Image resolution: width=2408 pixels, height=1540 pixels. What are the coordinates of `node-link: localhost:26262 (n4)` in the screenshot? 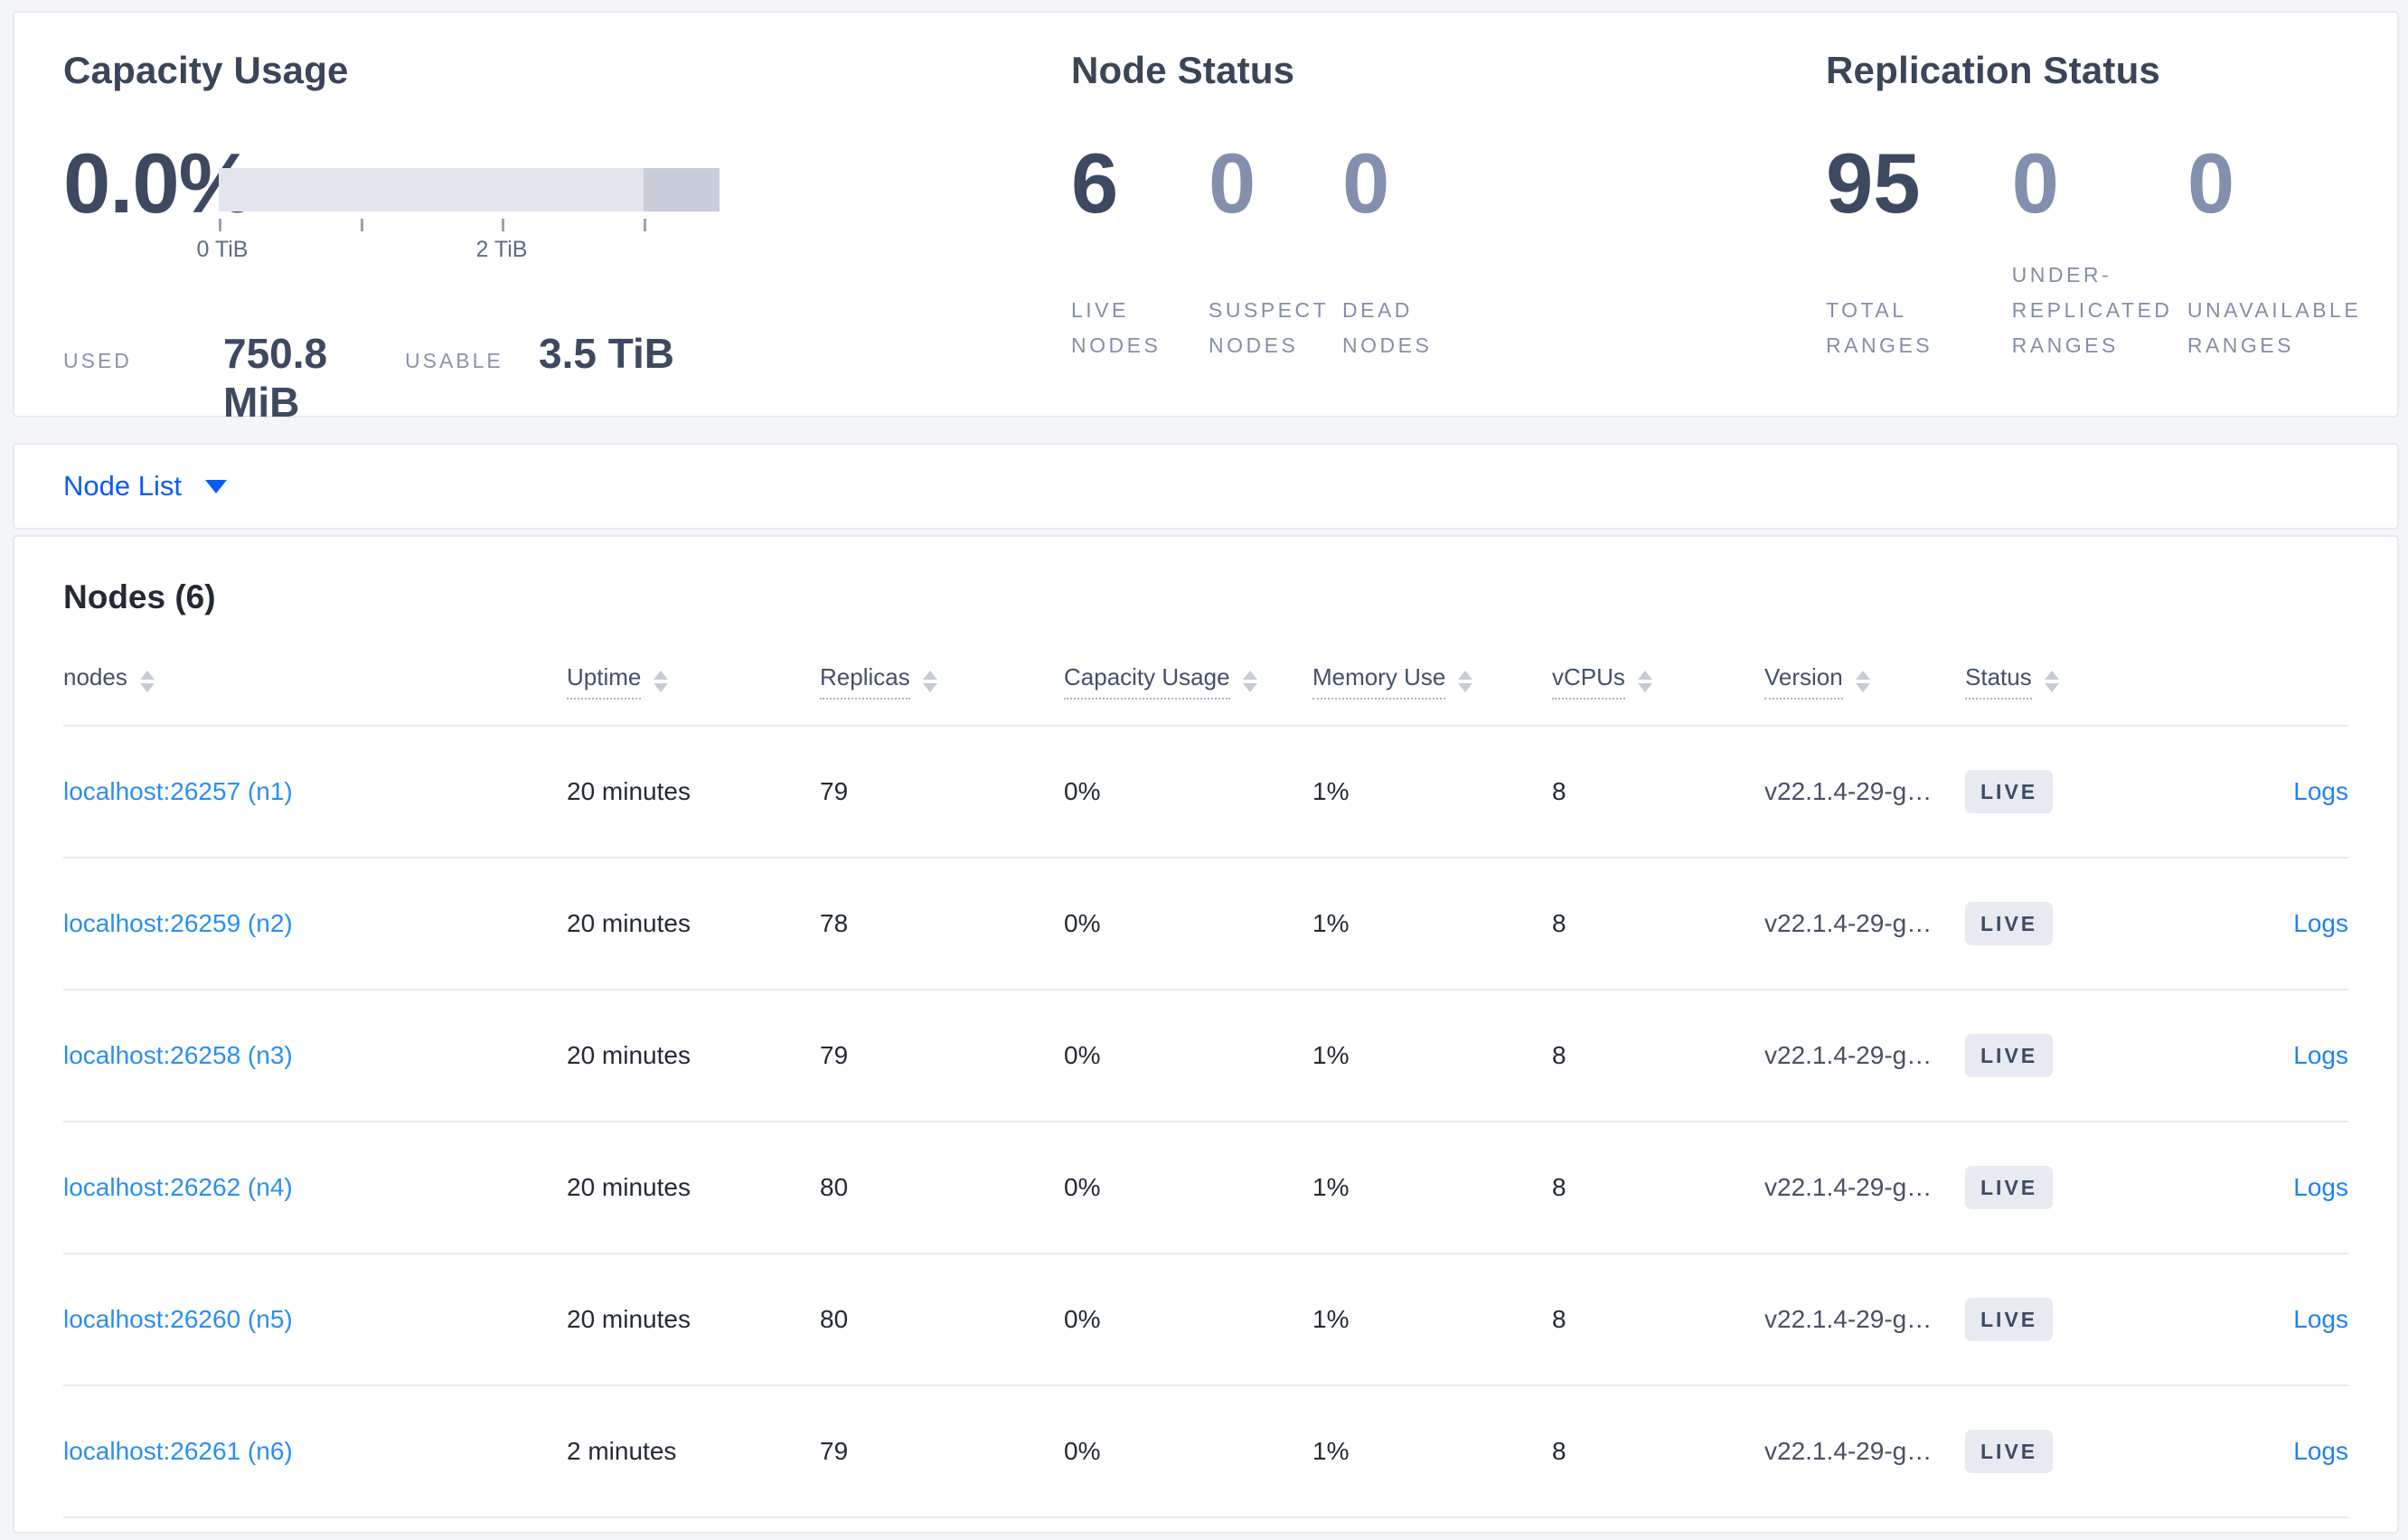 It's located at (178, 1187).